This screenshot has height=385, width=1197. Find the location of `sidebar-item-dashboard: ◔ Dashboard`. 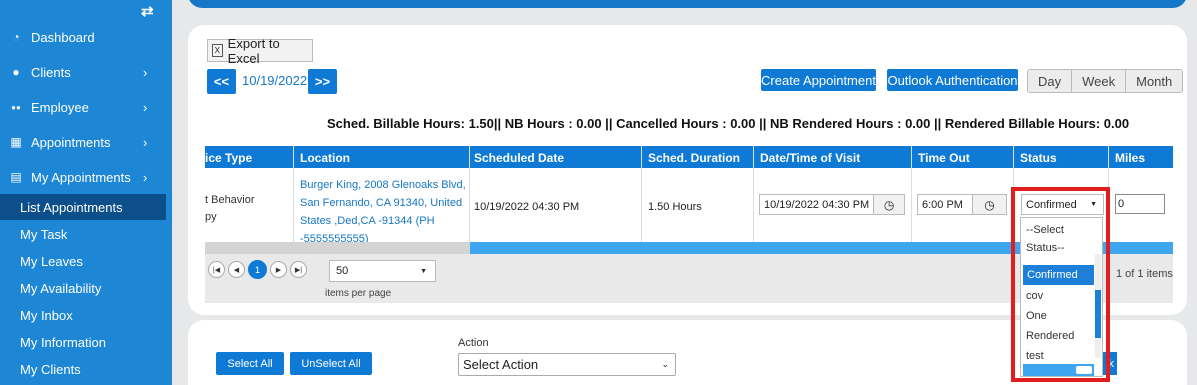

sidebar-item-dashboard: ◔ Dashboard is located at coordinates (86, 37).